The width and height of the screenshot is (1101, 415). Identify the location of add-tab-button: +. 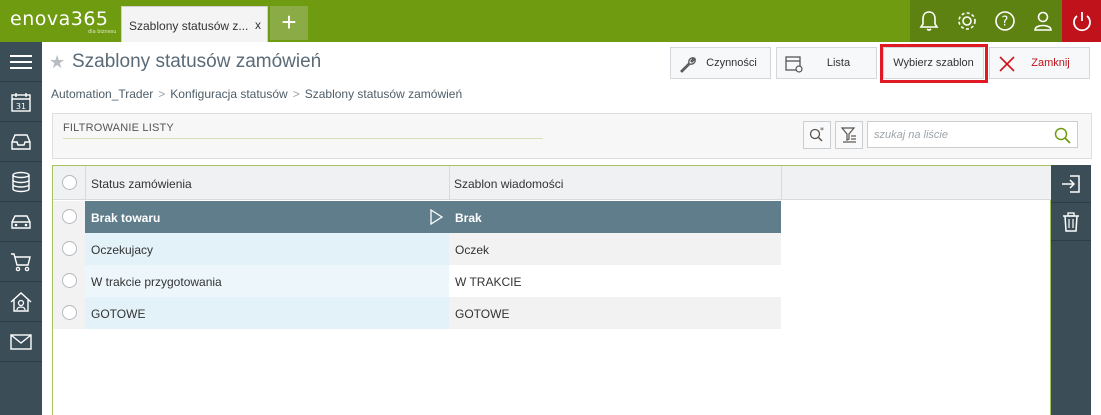
(289, 23).